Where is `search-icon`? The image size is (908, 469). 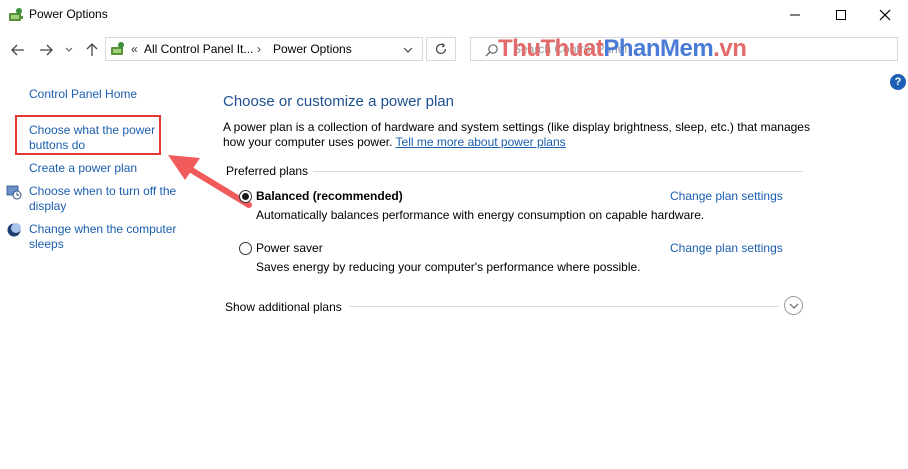 search-icon is located at coordinates (491, 50).